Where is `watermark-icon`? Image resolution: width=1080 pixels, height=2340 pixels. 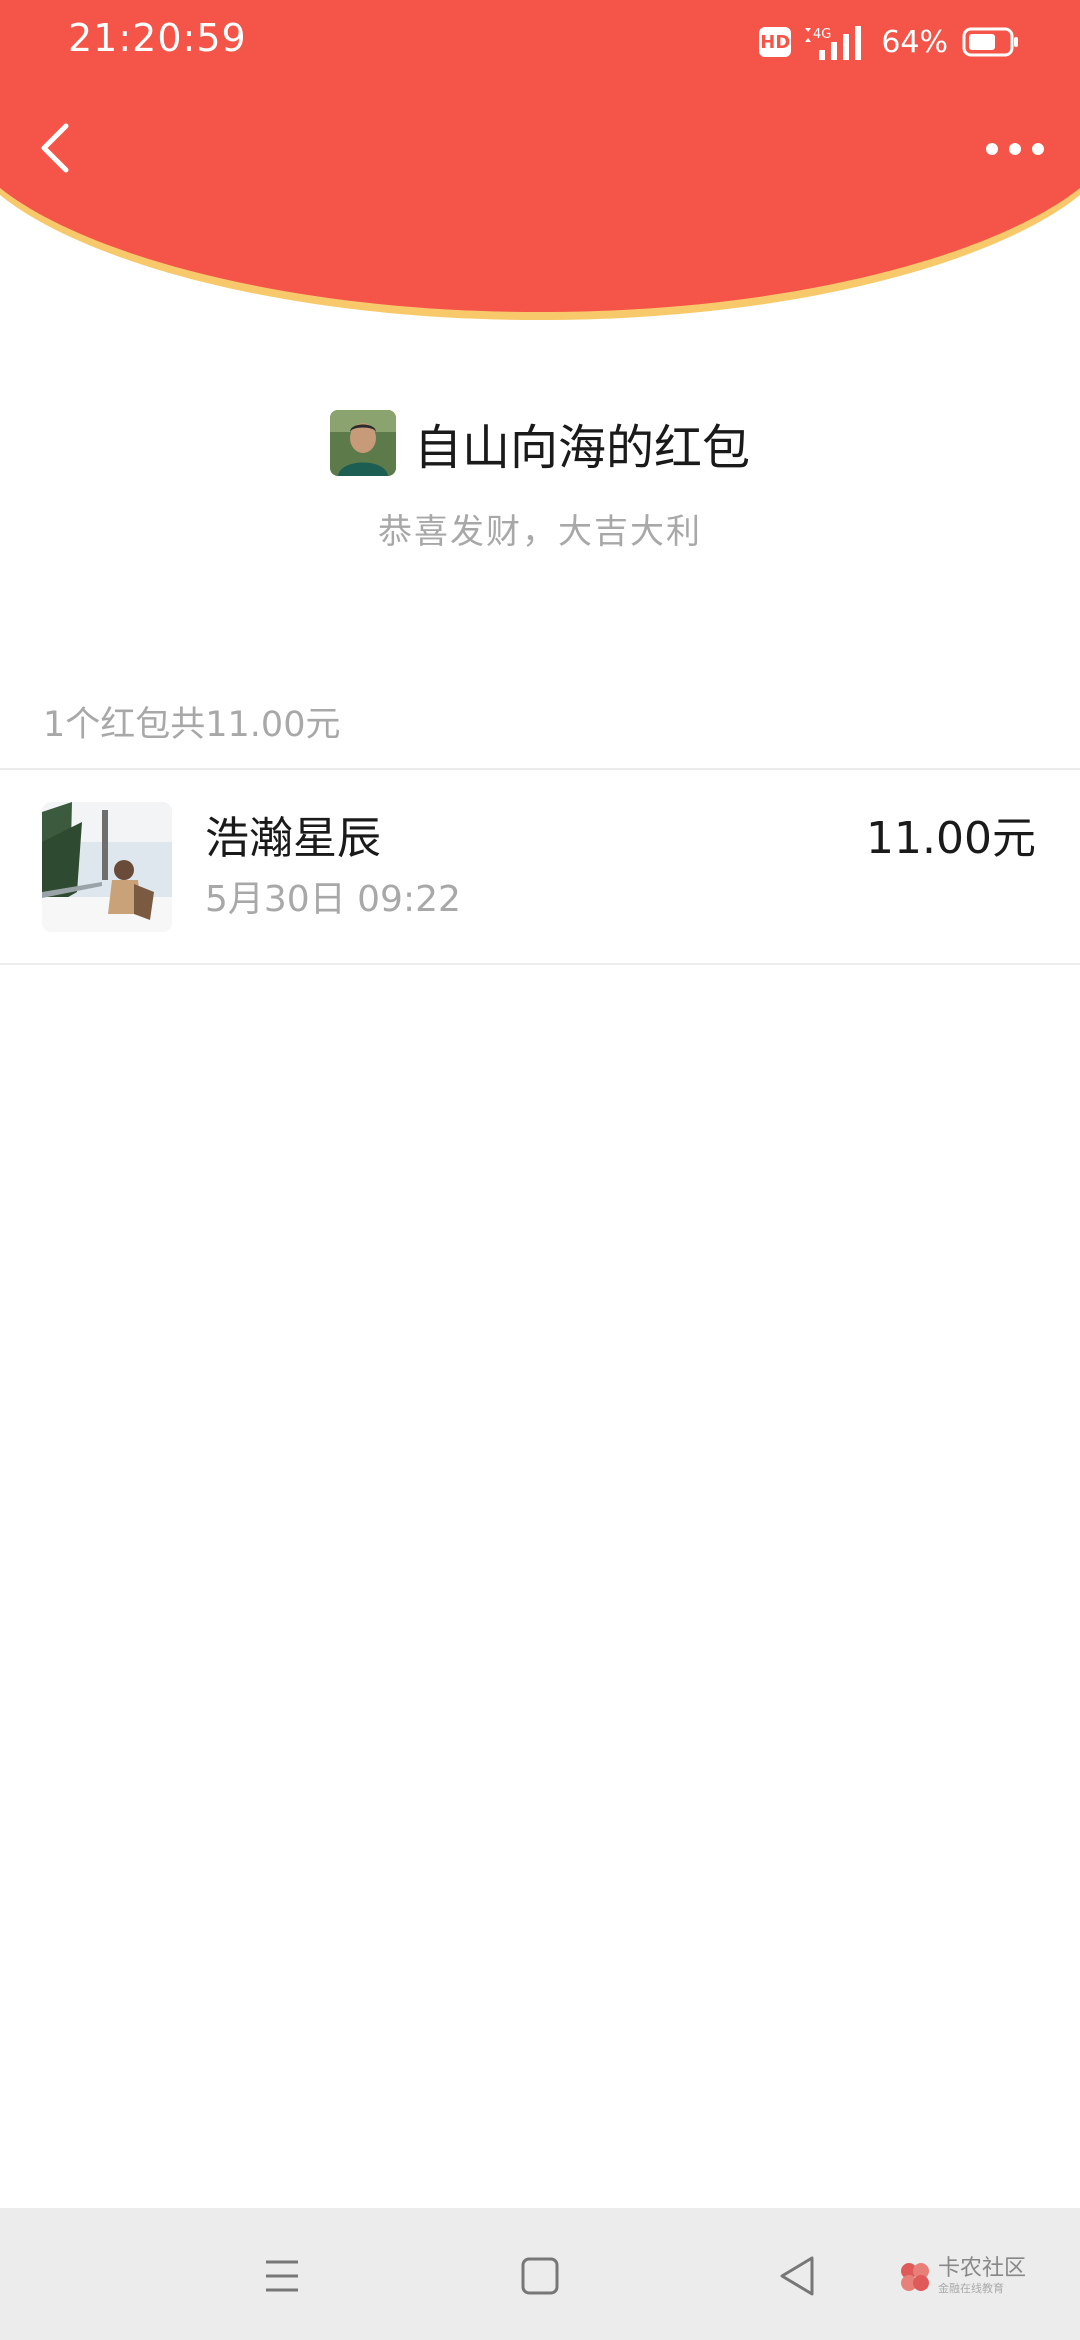
watermark-icon is located at coordinates (915, 2277).